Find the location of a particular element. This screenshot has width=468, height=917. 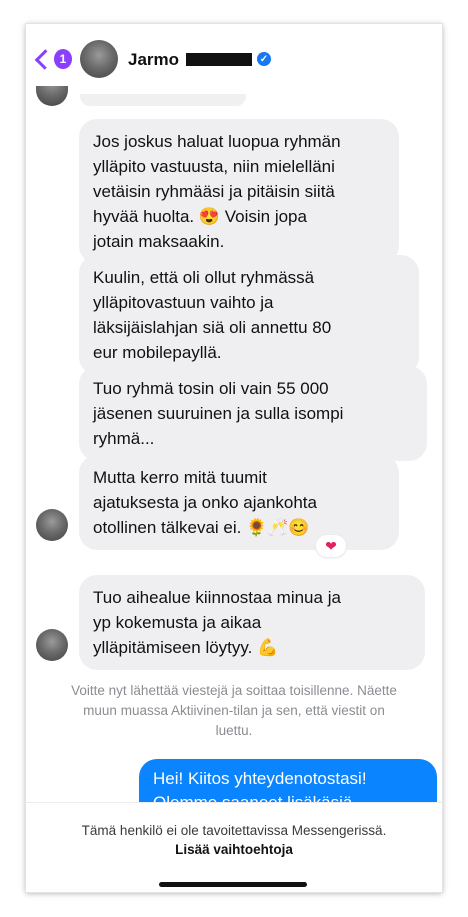

back-button: 1 is located at coordinates (52, 59).